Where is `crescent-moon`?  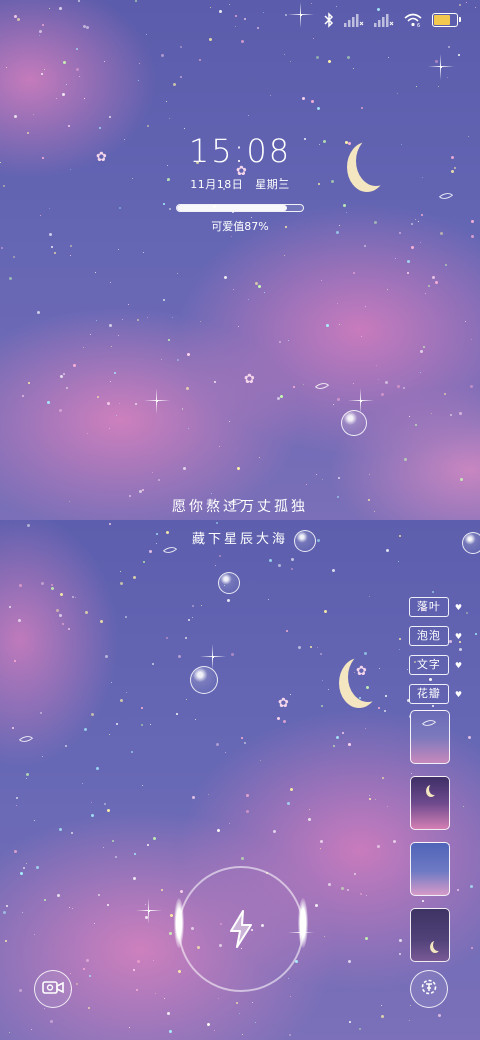
crescent-moon is located at coordinates (438, 945).